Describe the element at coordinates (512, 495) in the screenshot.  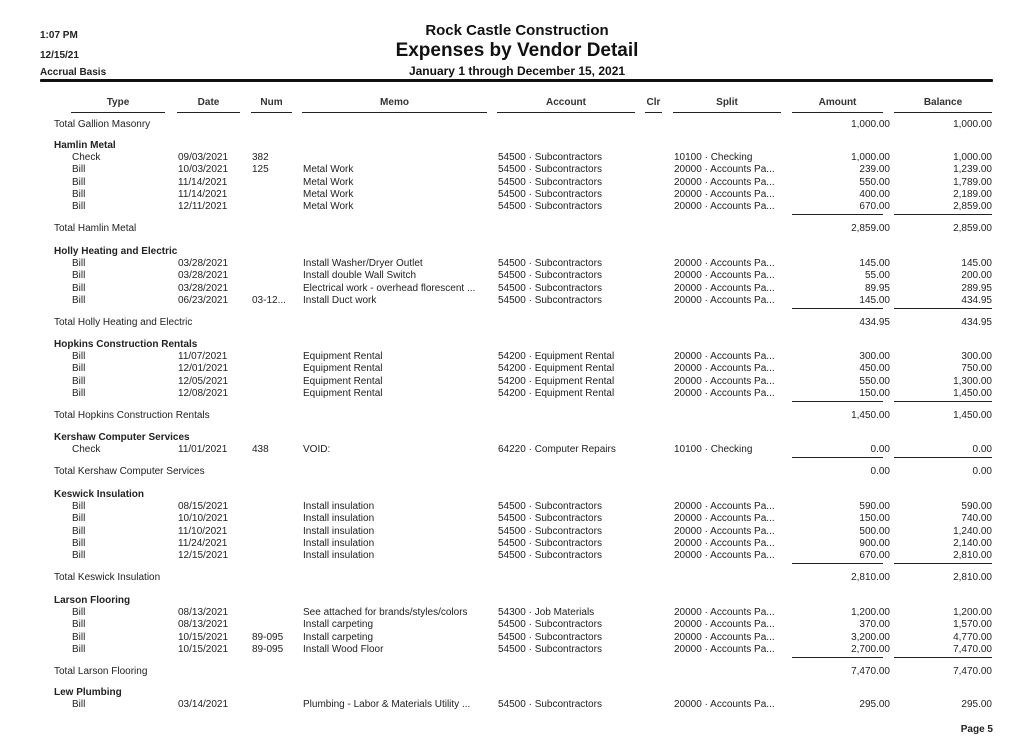
I see `vendor-header-row: Keswick Insulation` at that location.